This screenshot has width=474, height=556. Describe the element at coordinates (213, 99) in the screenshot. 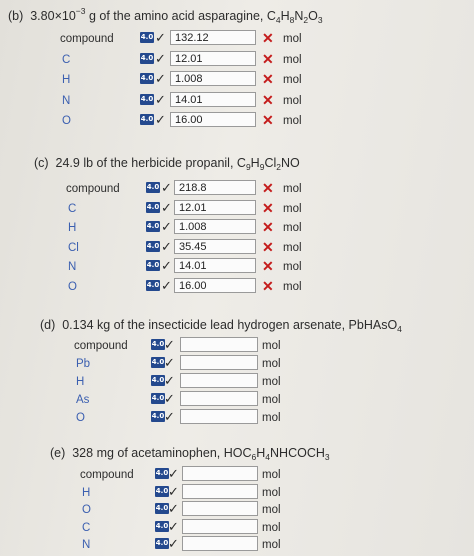

I see `section-b-molar-mass-input: 14.01` at that location.